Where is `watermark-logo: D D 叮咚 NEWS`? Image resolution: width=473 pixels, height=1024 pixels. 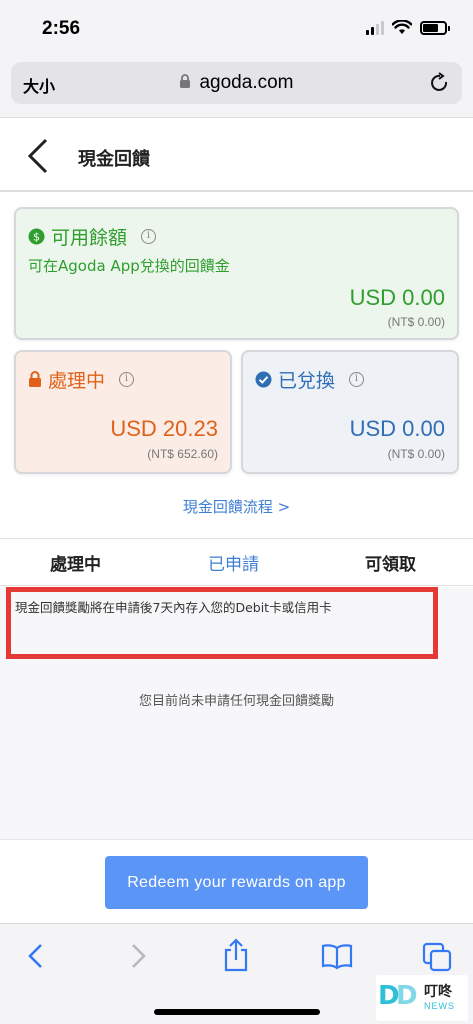 watermark-logo: D D 叮咚 NEWS is located at coordinates (422, 998).